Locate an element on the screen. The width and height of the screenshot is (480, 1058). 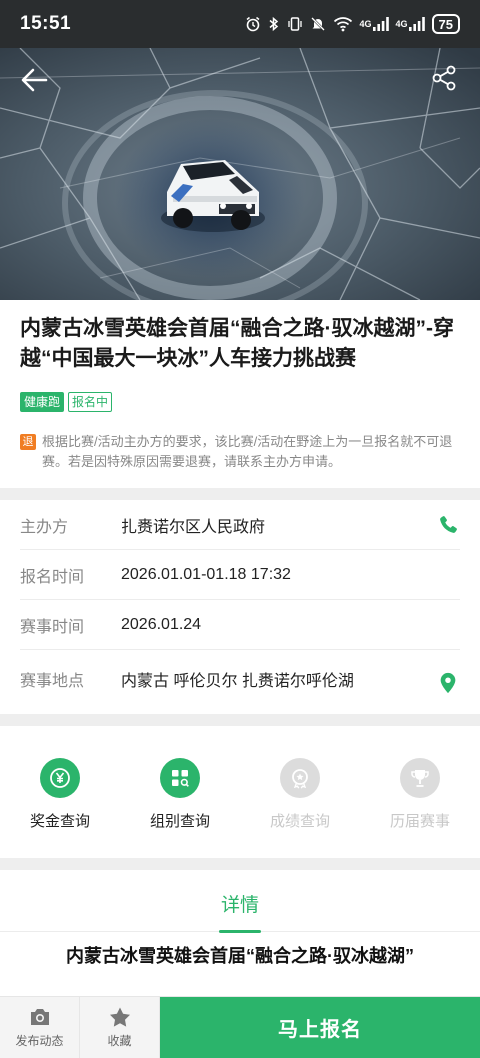
past-events-button: 历届赛事 is located at coordinates (420, 798).